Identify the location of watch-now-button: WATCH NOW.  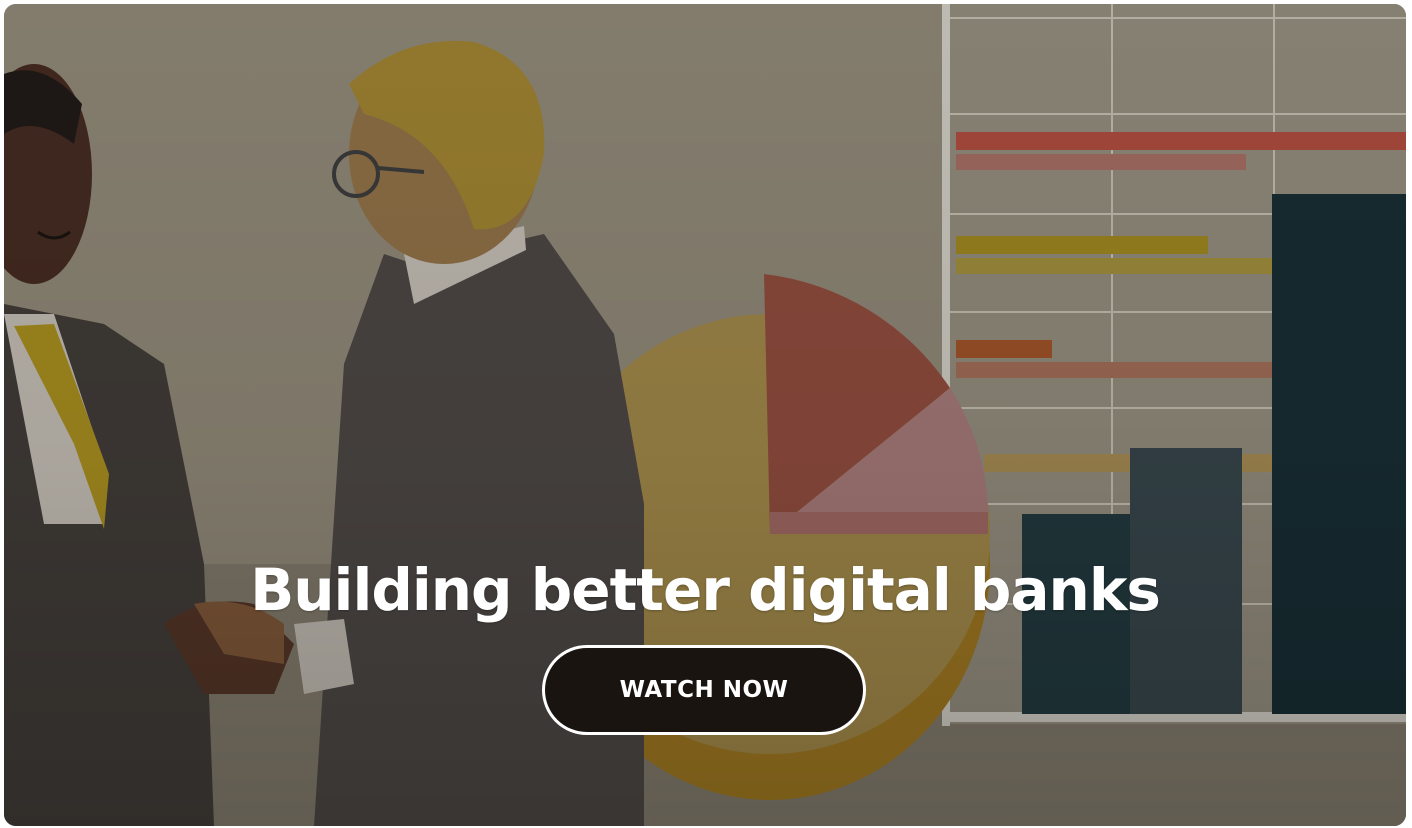
(704, 690).